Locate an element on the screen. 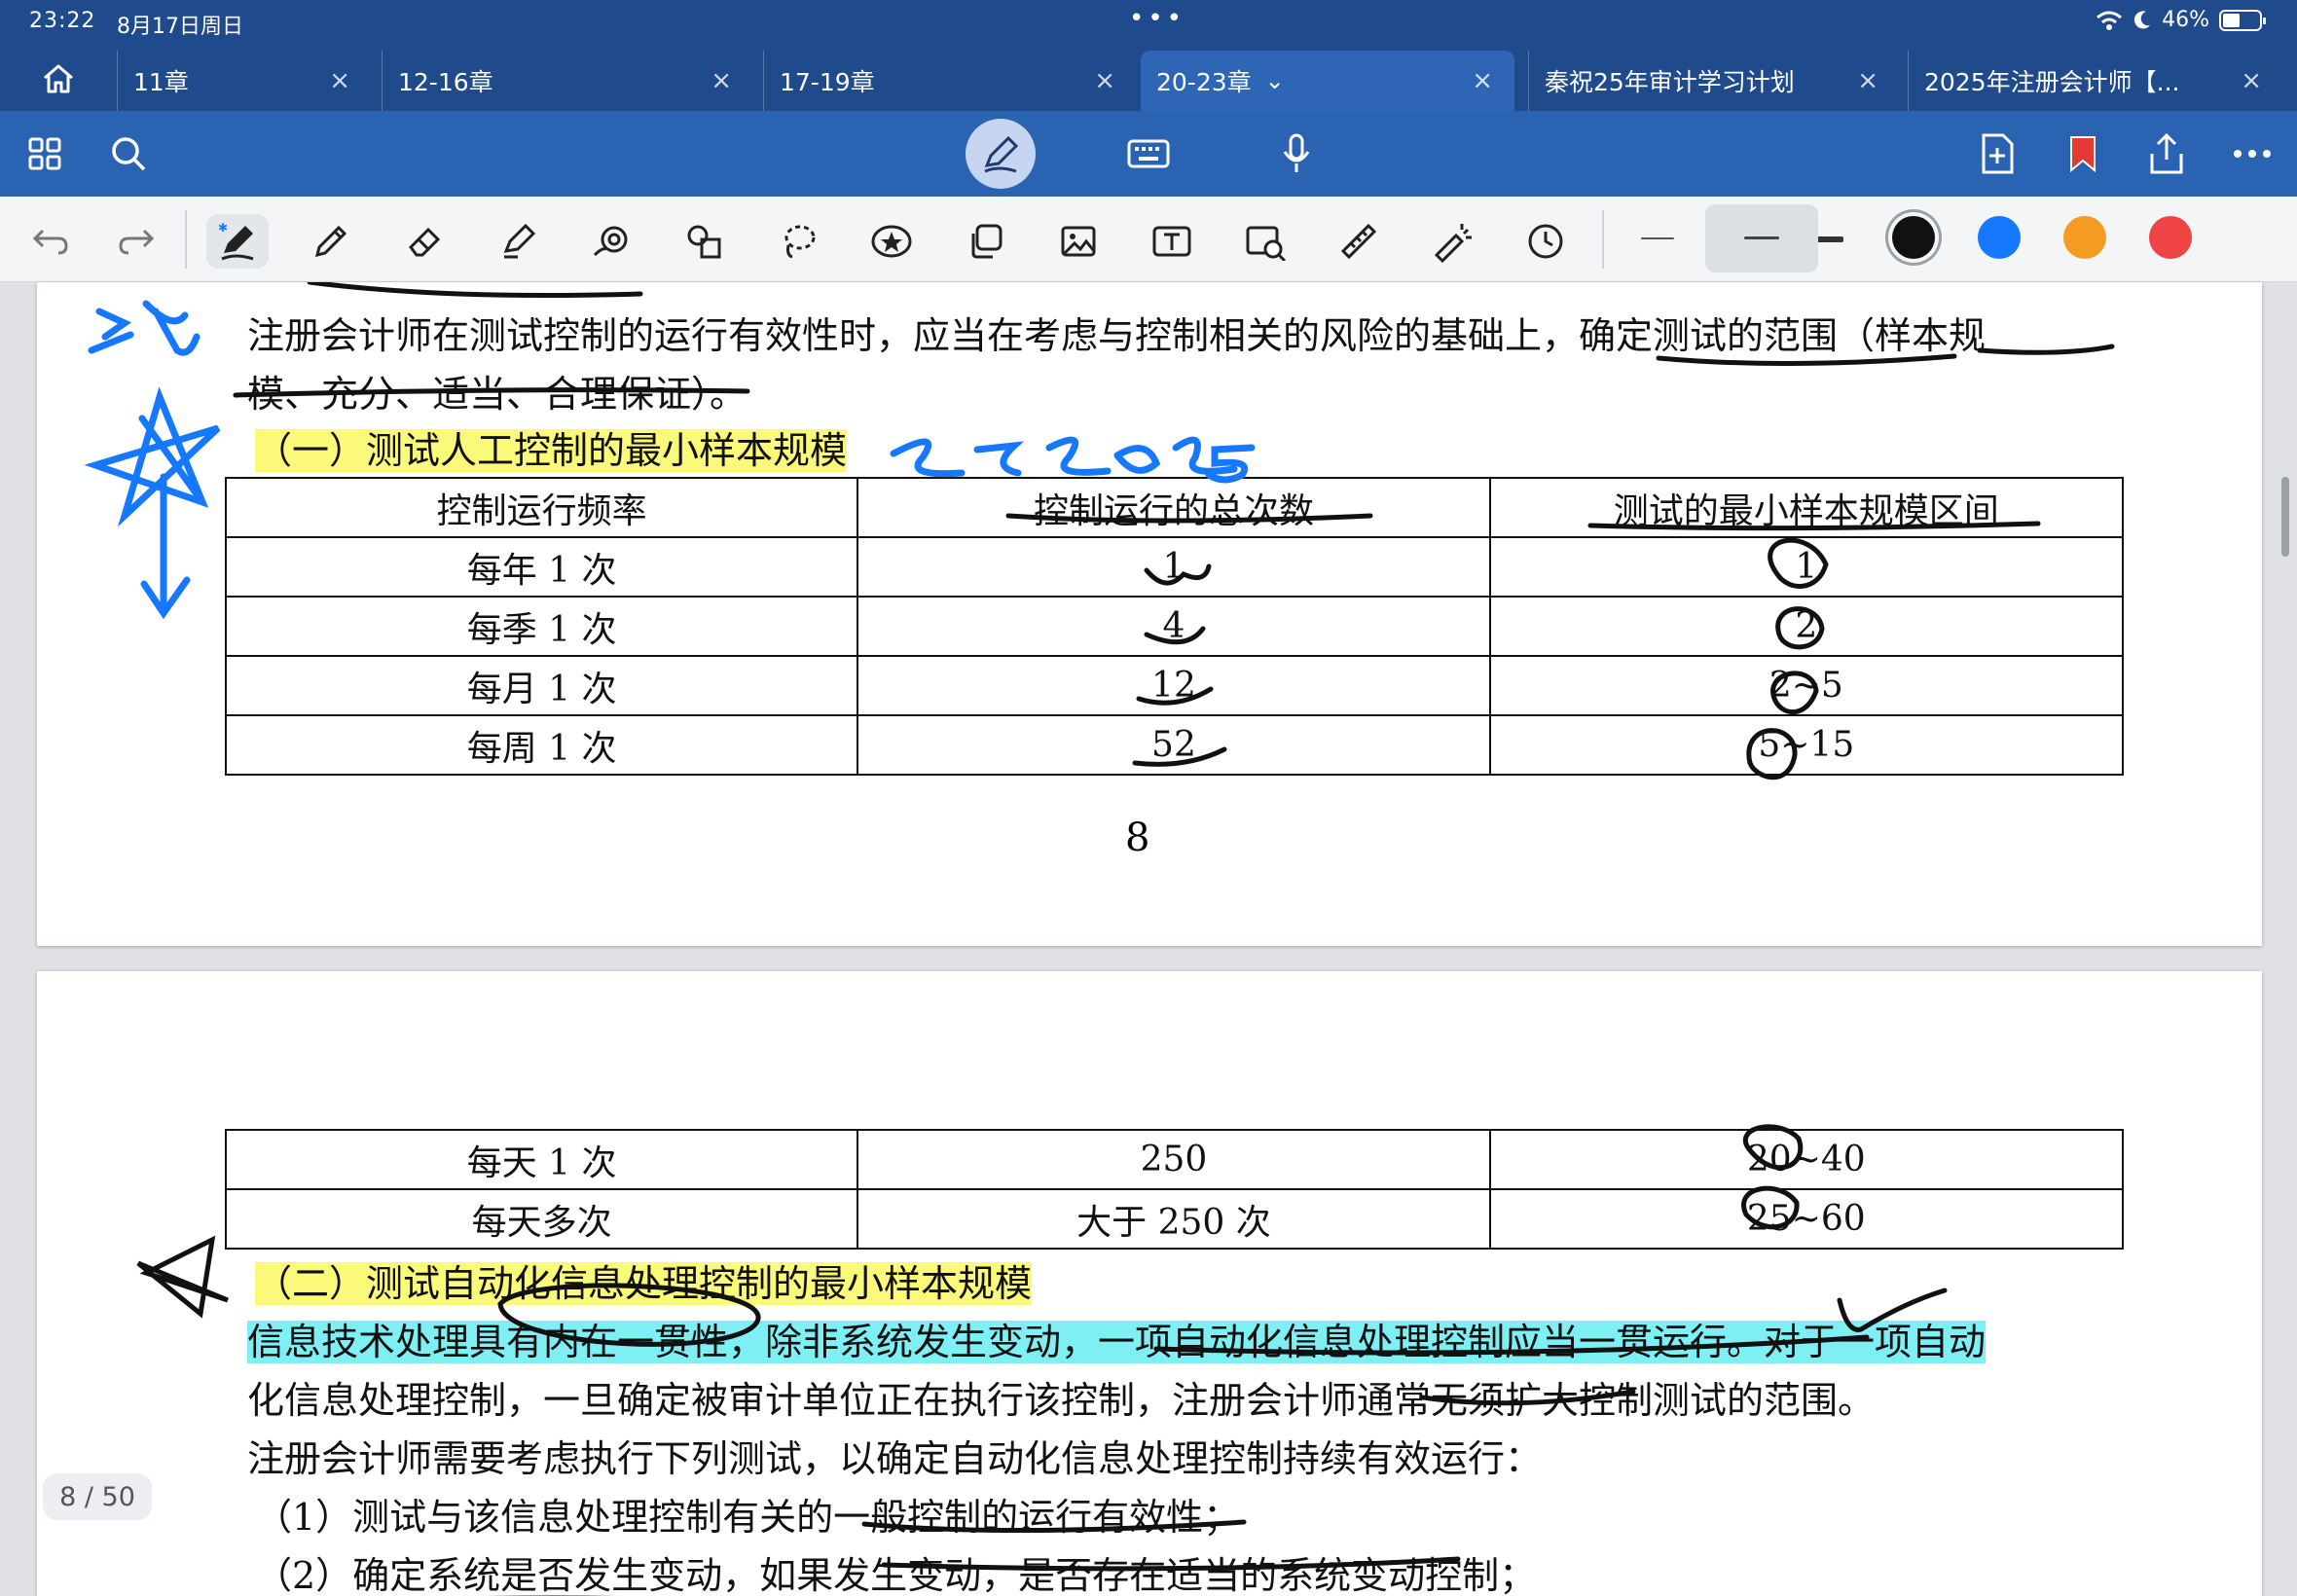  table-header-cell: 控制运行的总次数 is located at coordinates (1174, 507).